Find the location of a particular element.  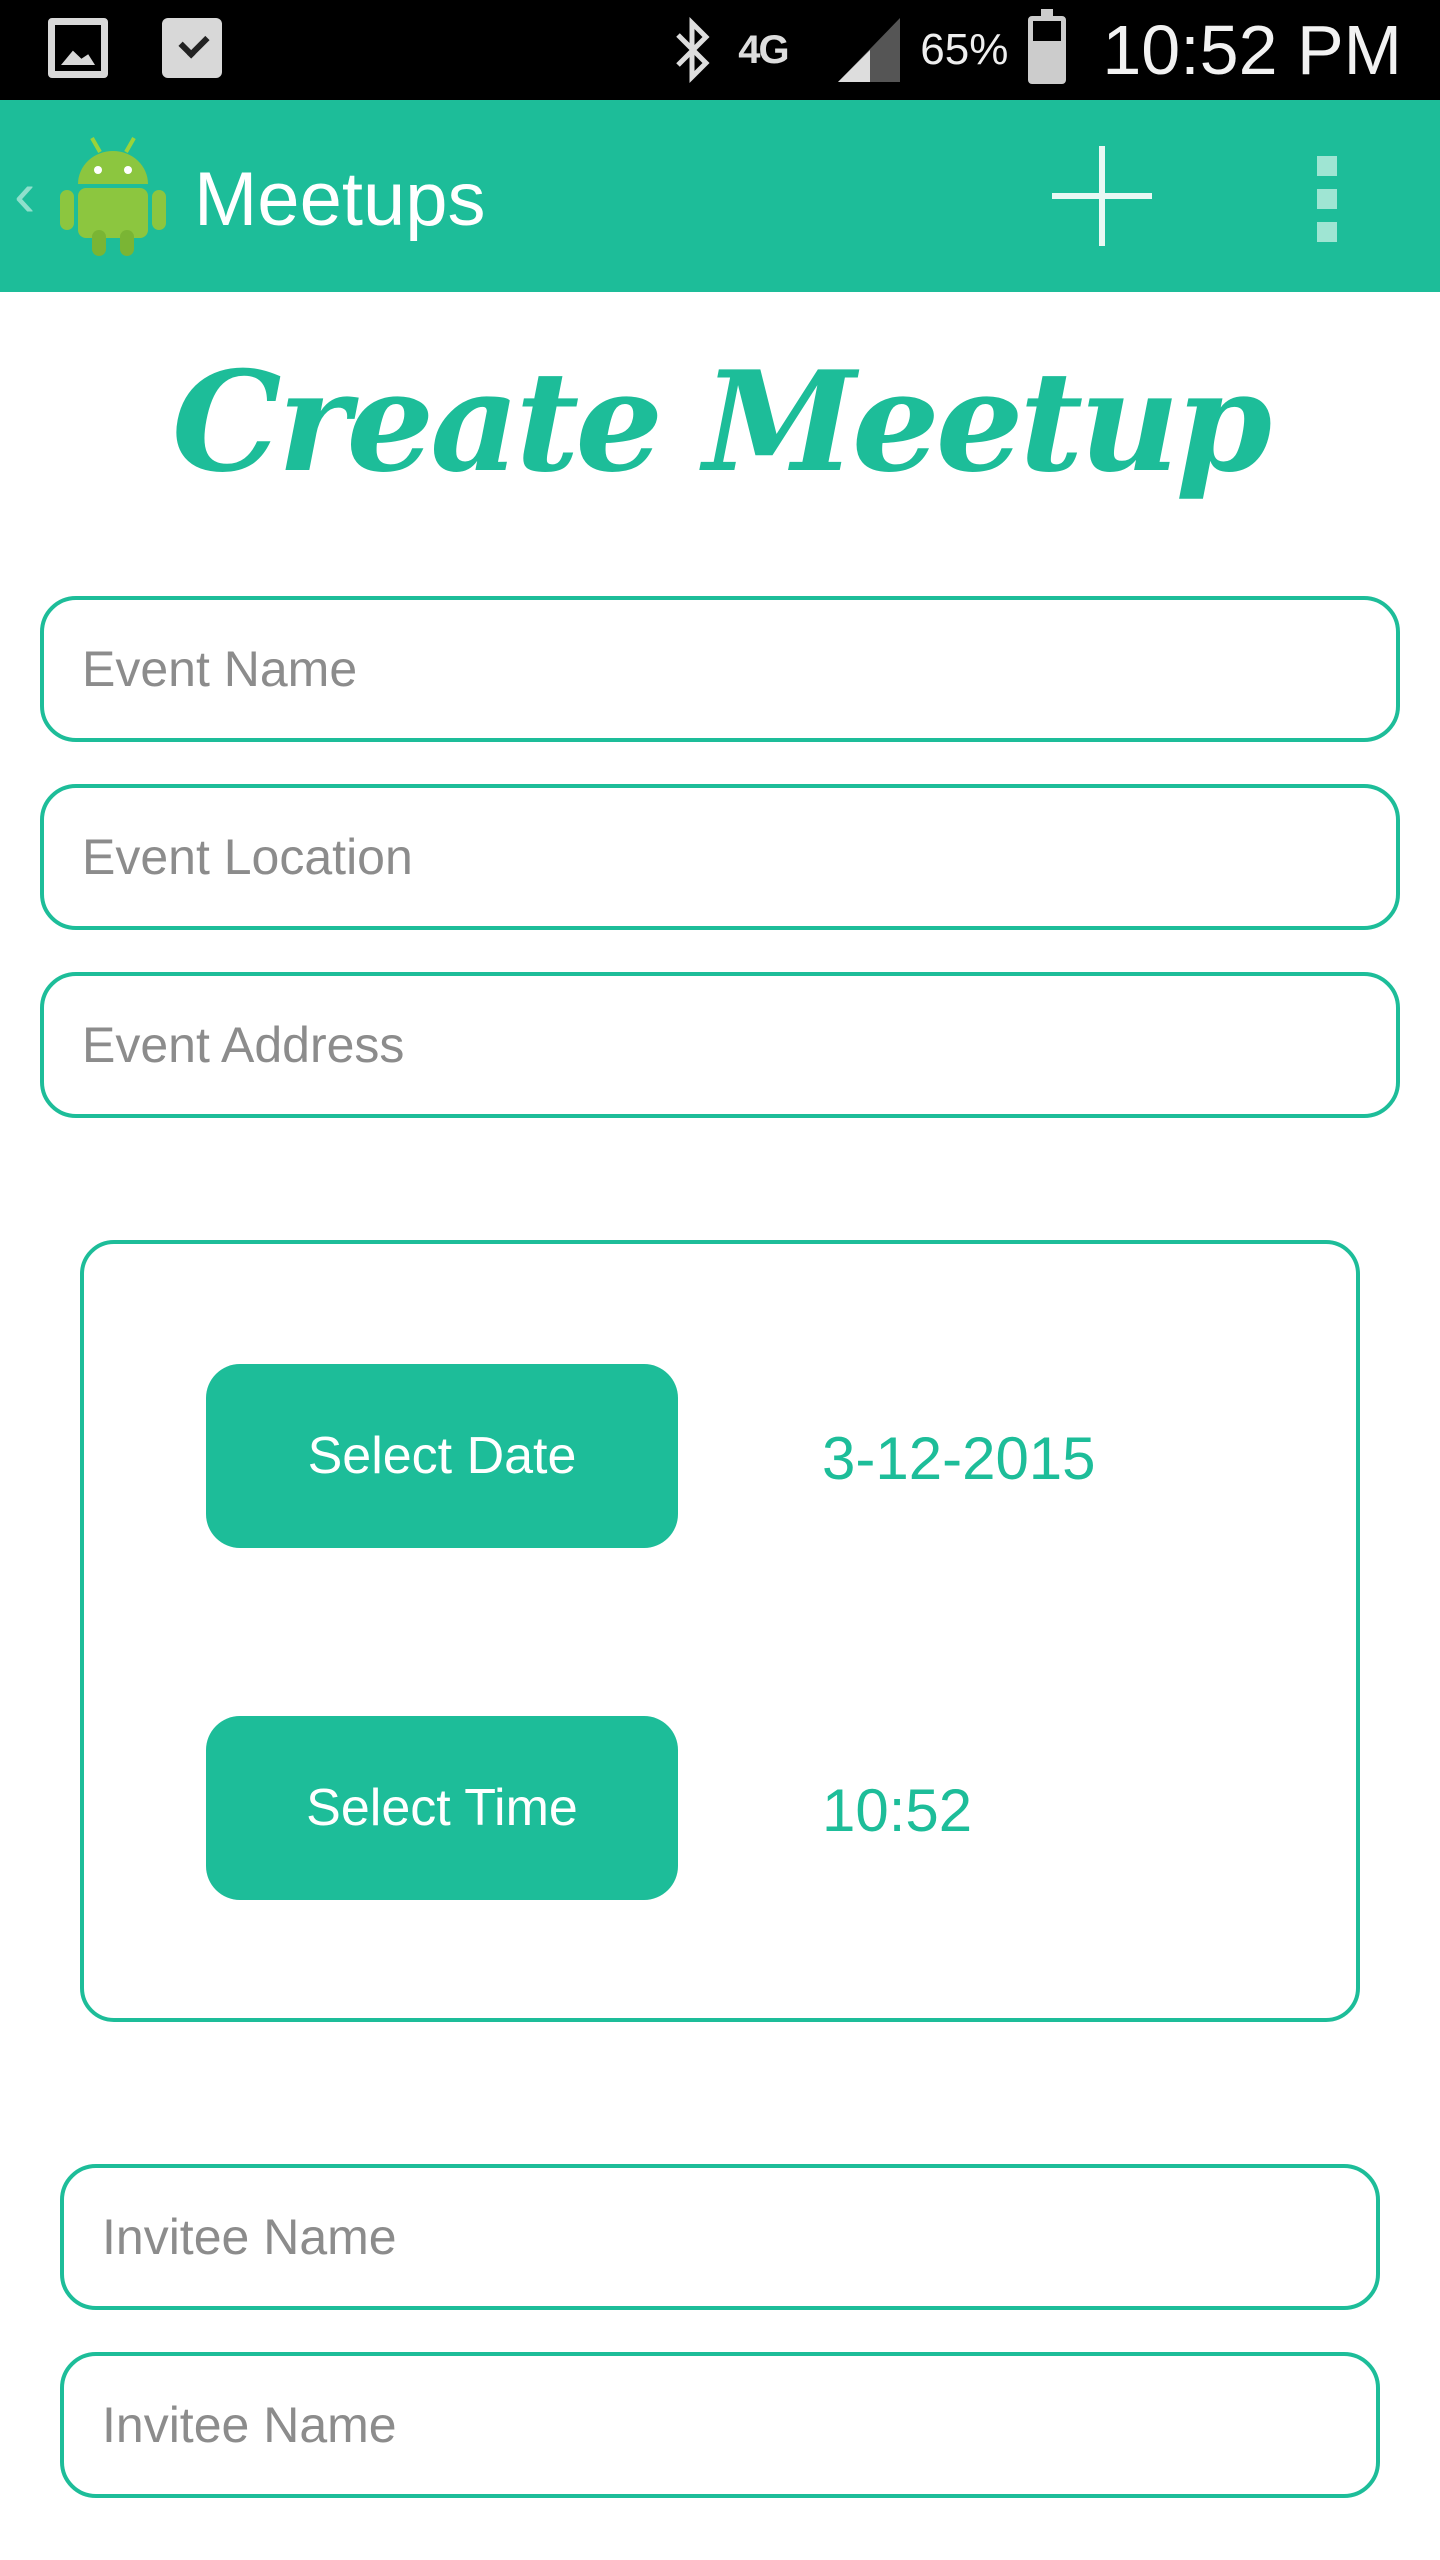

battery-icon is located at coordinates (1047, 46).